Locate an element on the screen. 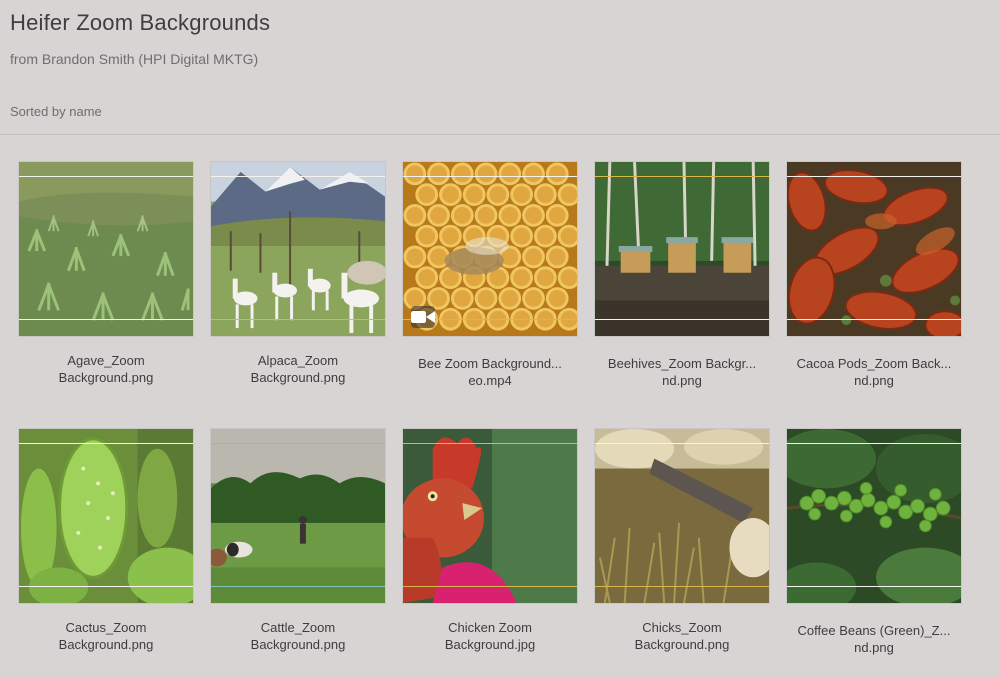 The width and height of the screenshot is (1000, 677). file-name: Coffee Beans (Green)_Z... nd.png is located at coordinates (874, 639).